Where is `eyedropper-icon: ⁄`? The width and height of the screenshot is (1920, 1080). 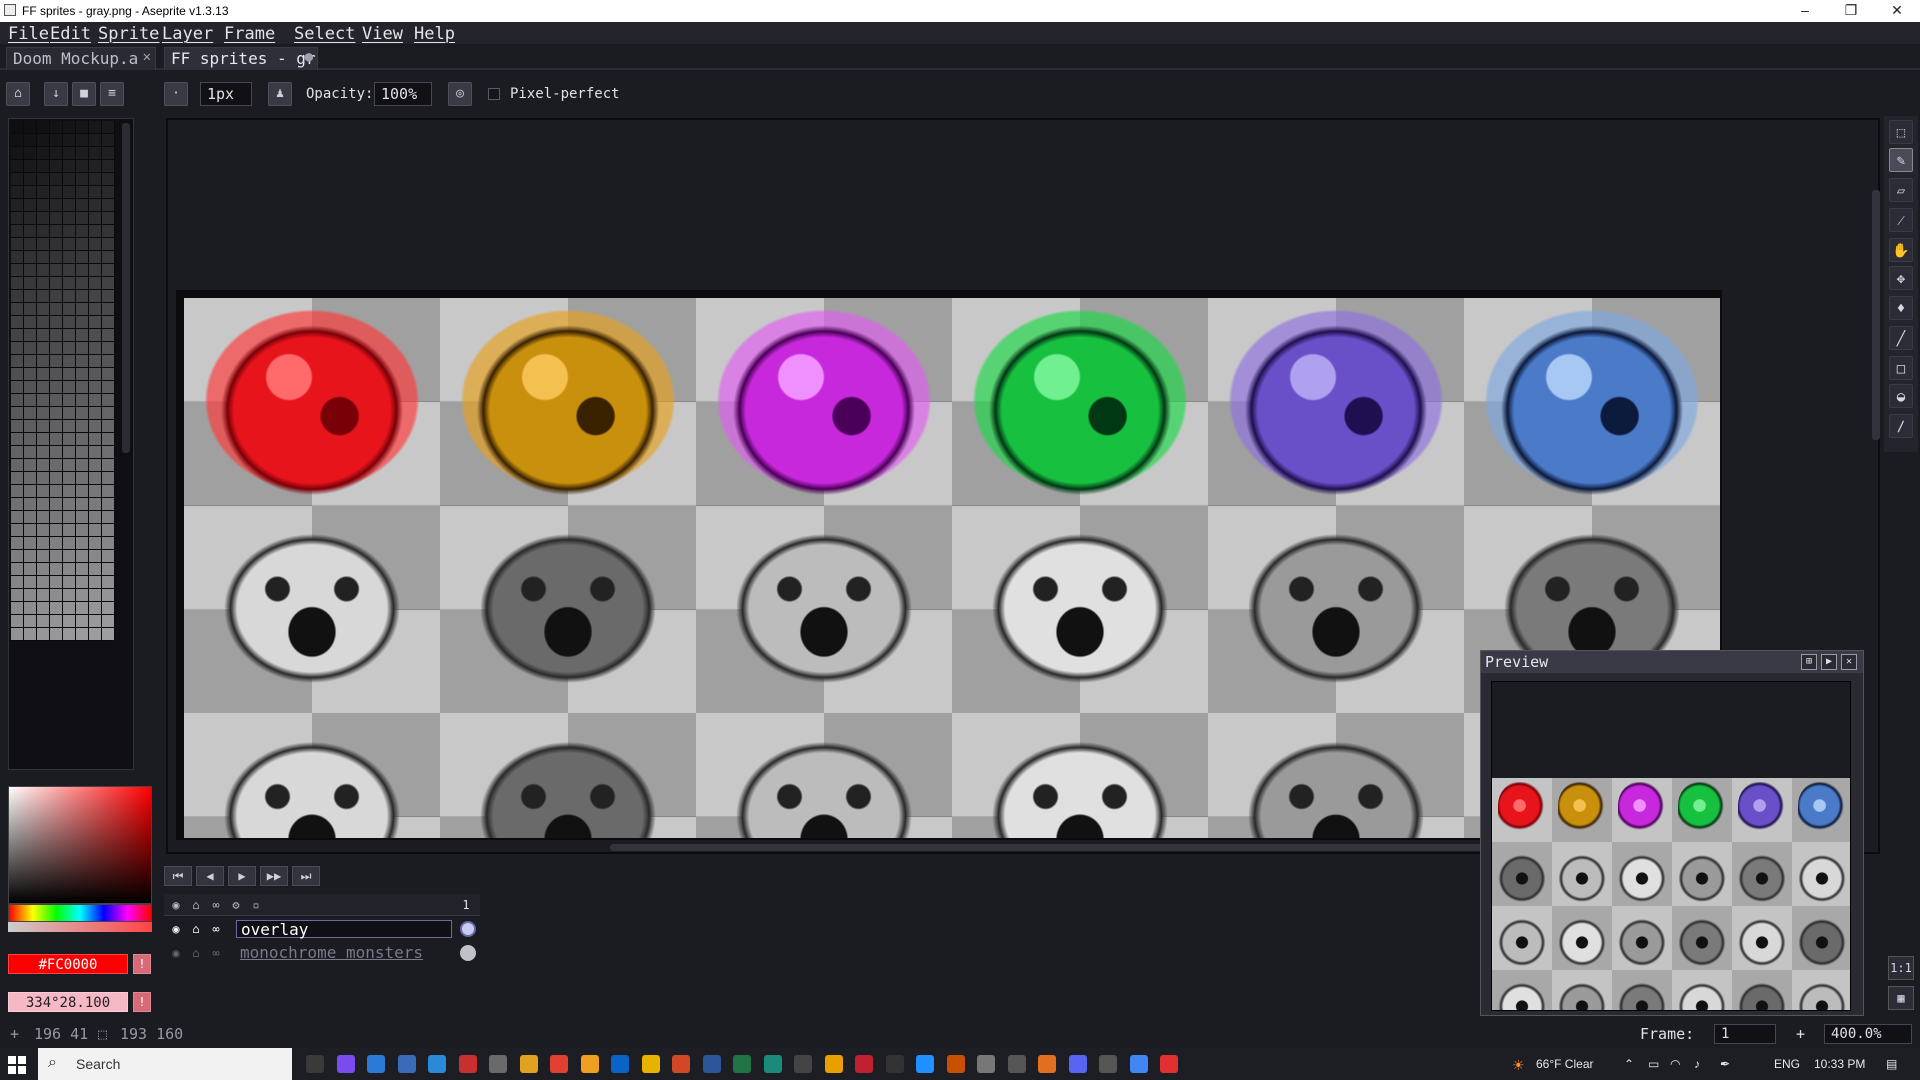
eyedropper-icon: ⁄ is located at coordinates (1901, 220).